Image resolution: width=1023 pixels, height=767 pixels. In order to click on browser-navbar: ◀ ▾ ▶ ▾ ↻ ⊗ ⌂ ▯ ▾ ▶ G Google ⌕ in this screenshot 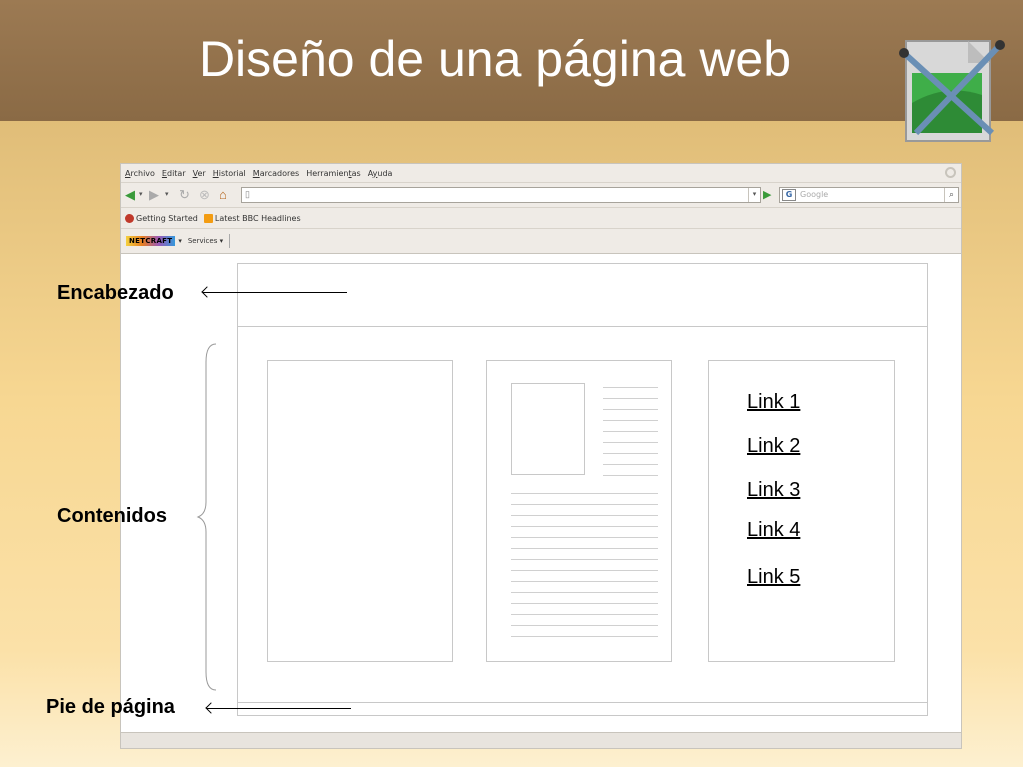, I will do `click(541, 195)`.